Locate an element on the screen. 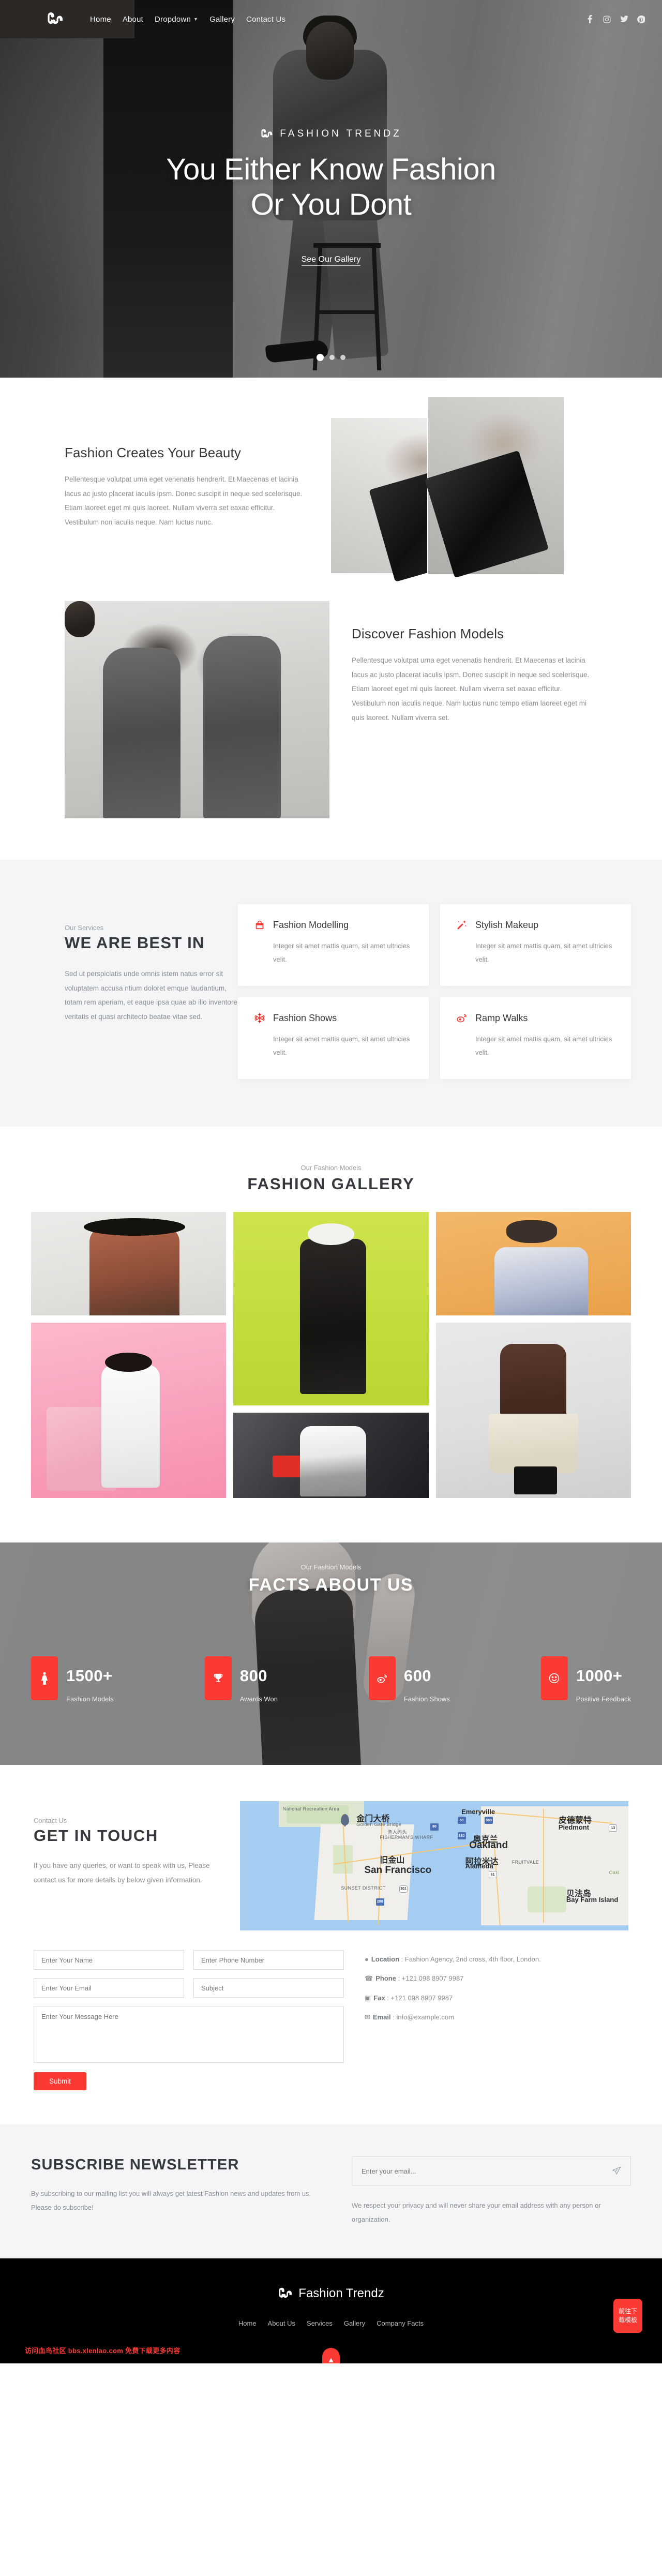  service-title: Fashion Modelling is located at coordinates (311, 925).